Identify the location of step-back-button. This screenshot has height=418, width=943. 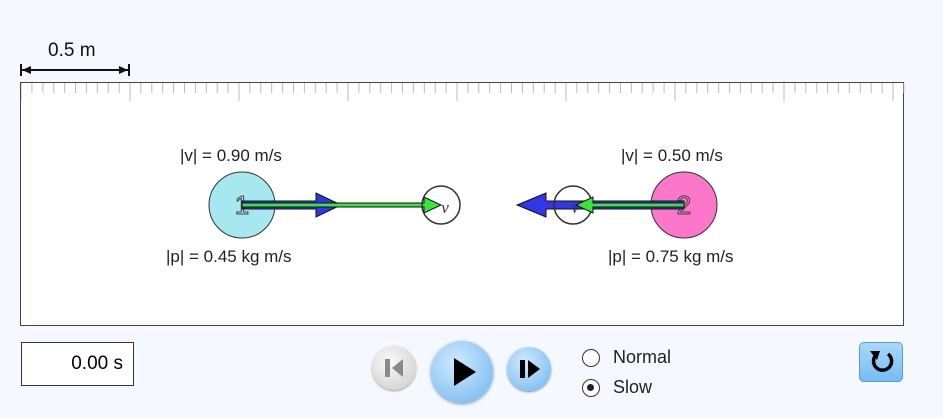
(394, 368).